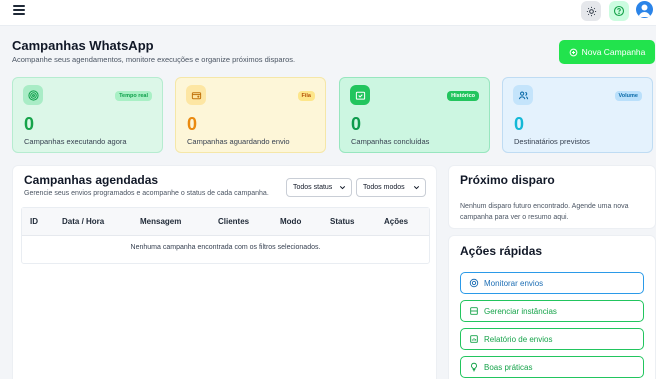  I want to click on radio-signal-icon, so click(33, 95).